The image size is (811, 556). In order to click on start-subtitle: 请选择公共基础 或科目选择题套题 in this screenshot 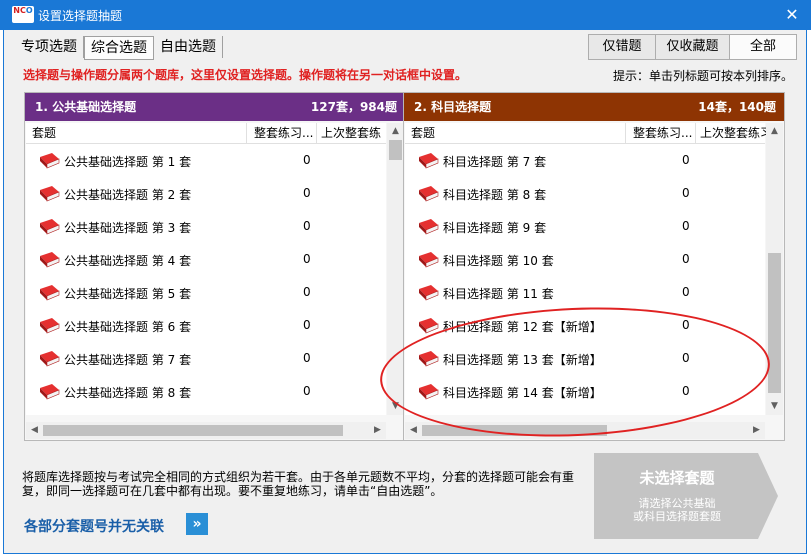, I will do `click(677, 510)`.